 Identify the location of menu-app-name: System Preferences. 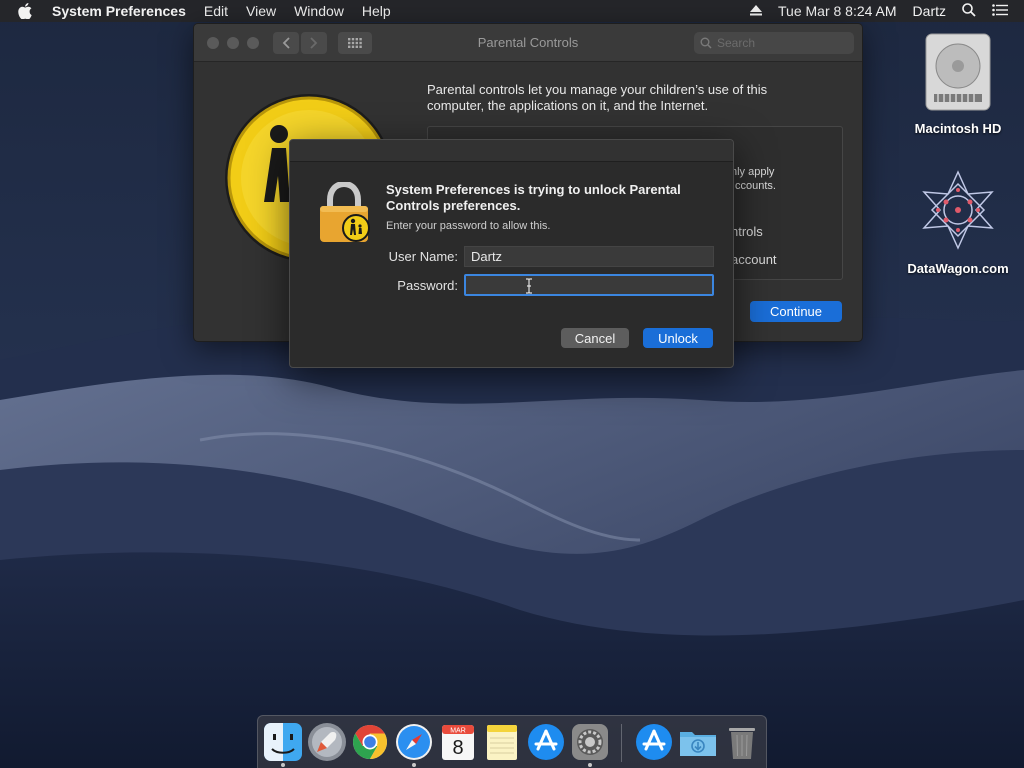
(119, 11).